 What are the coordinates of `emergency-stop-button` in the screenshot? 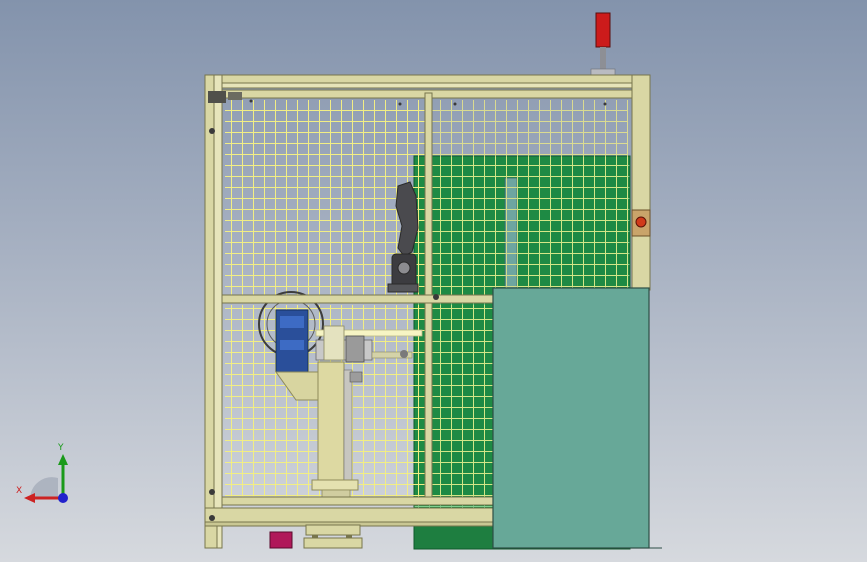 It's located at (641, 223).